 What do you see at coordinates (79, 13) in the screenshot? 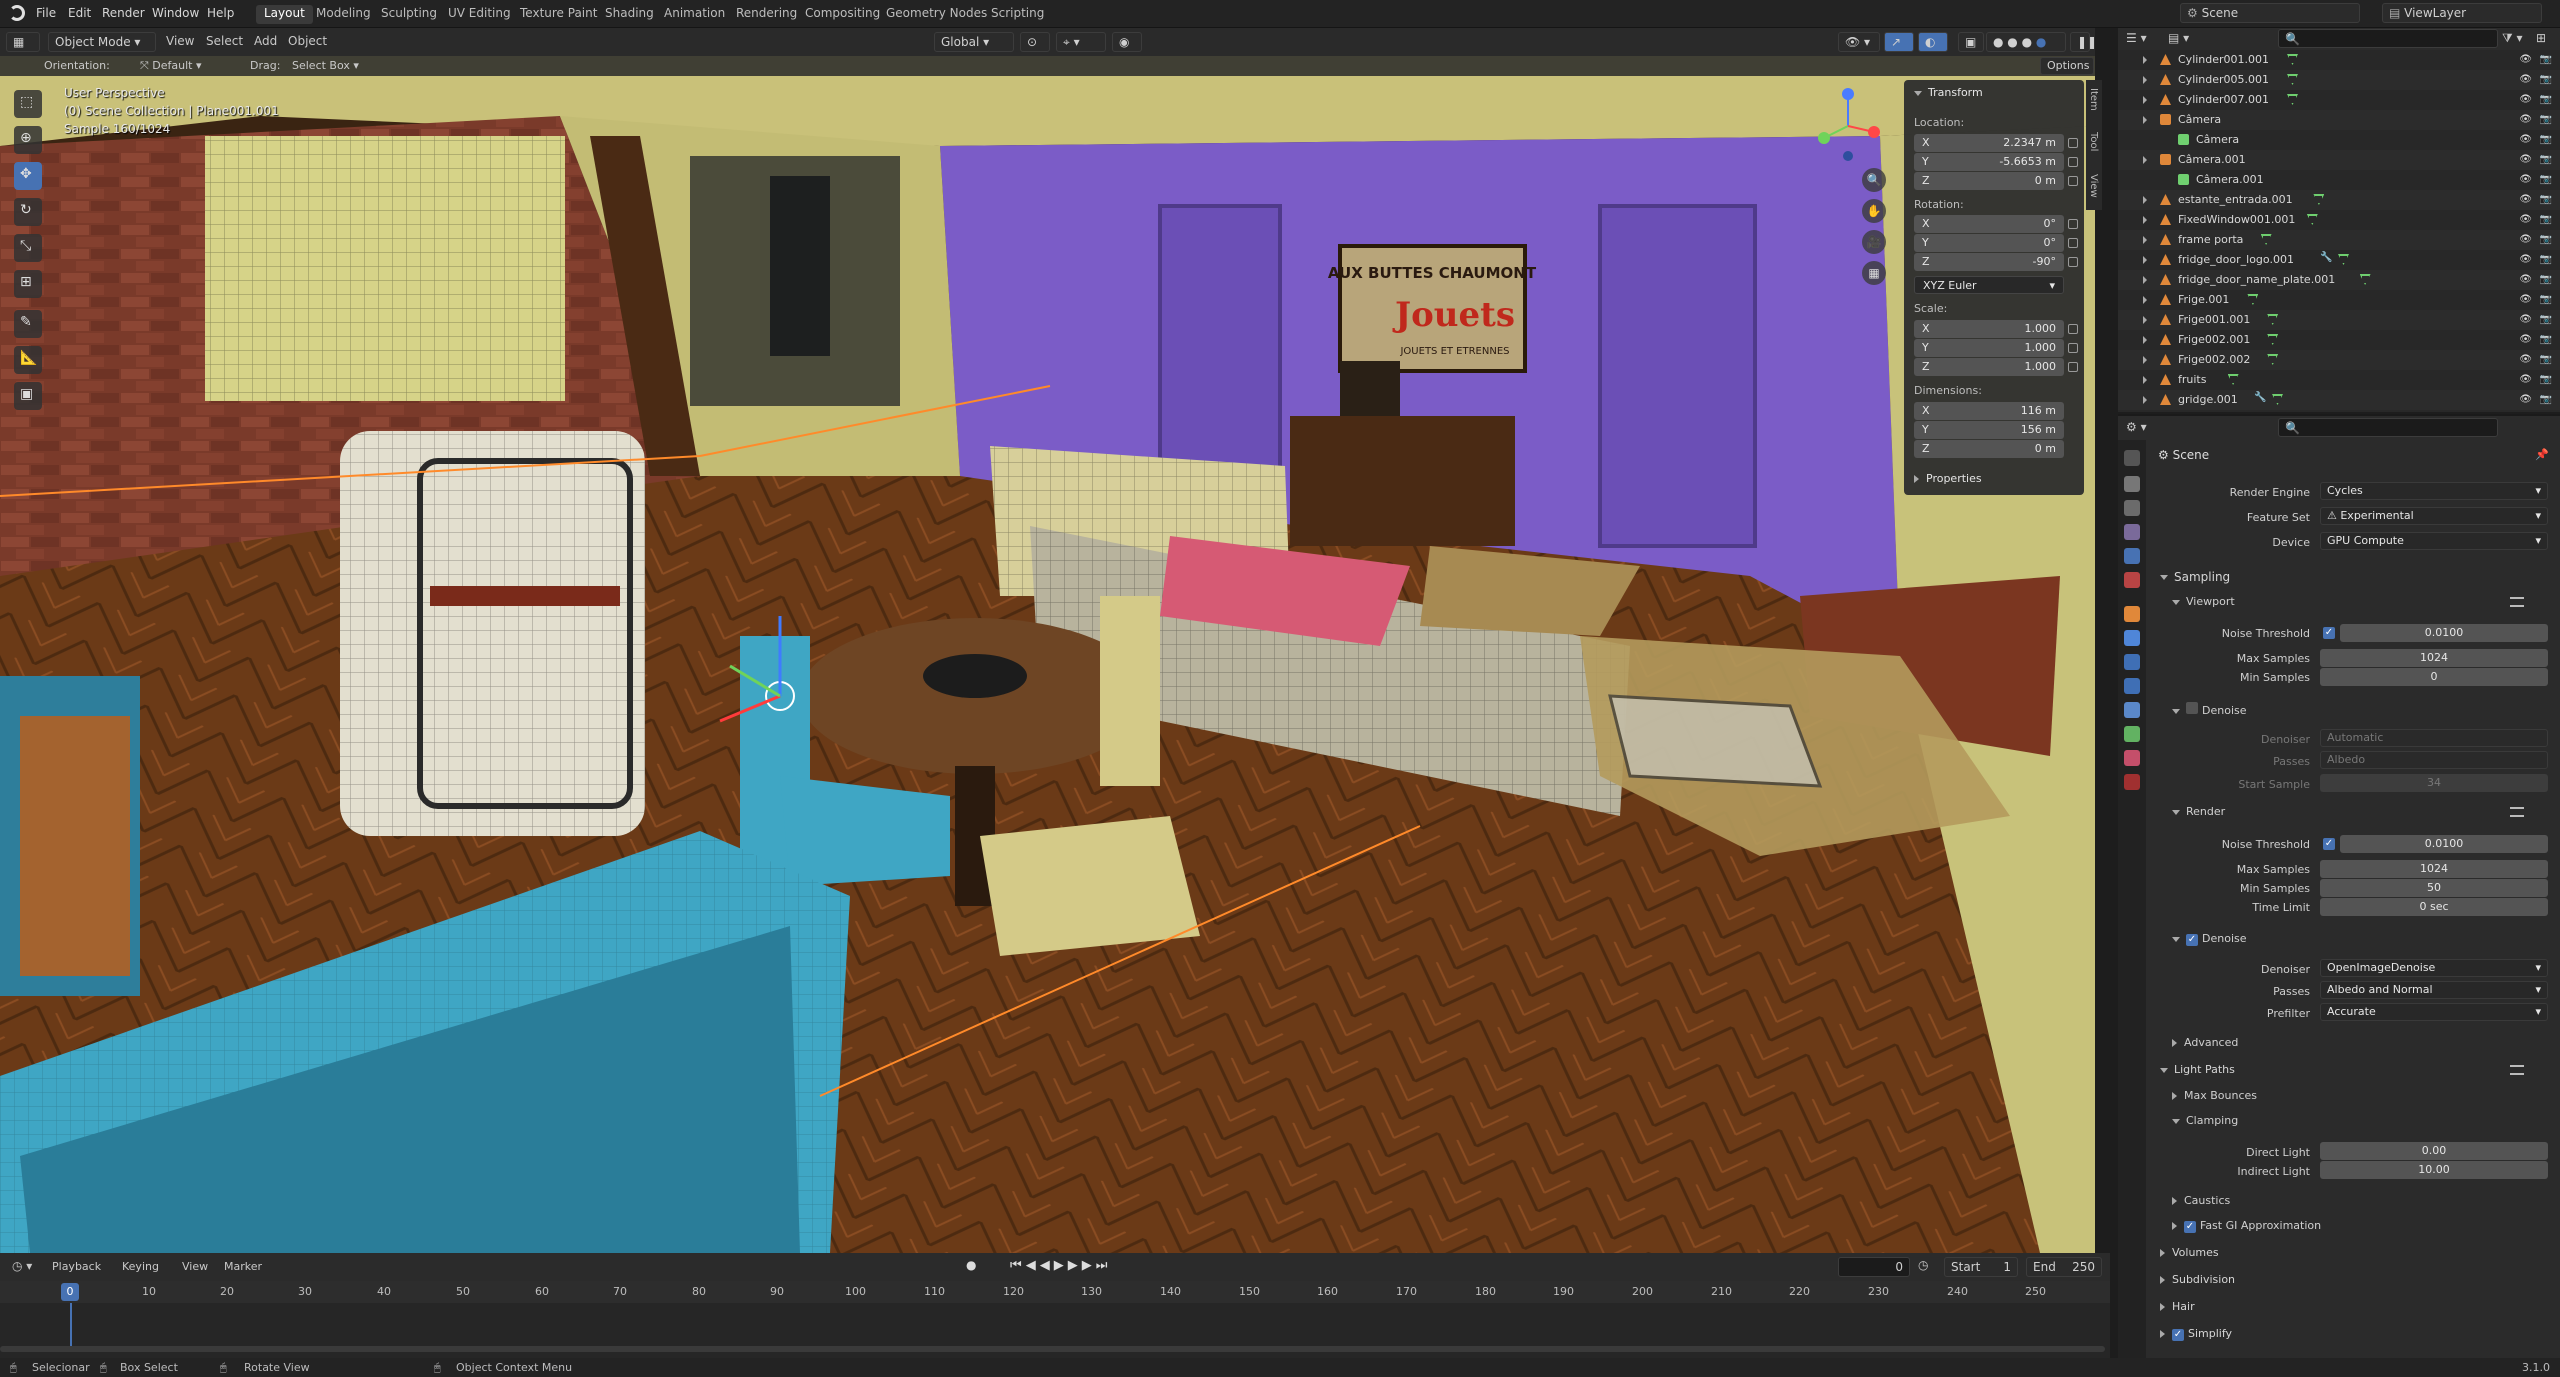
I see `menu-edit: Edit` at bounding box center [79, 13].